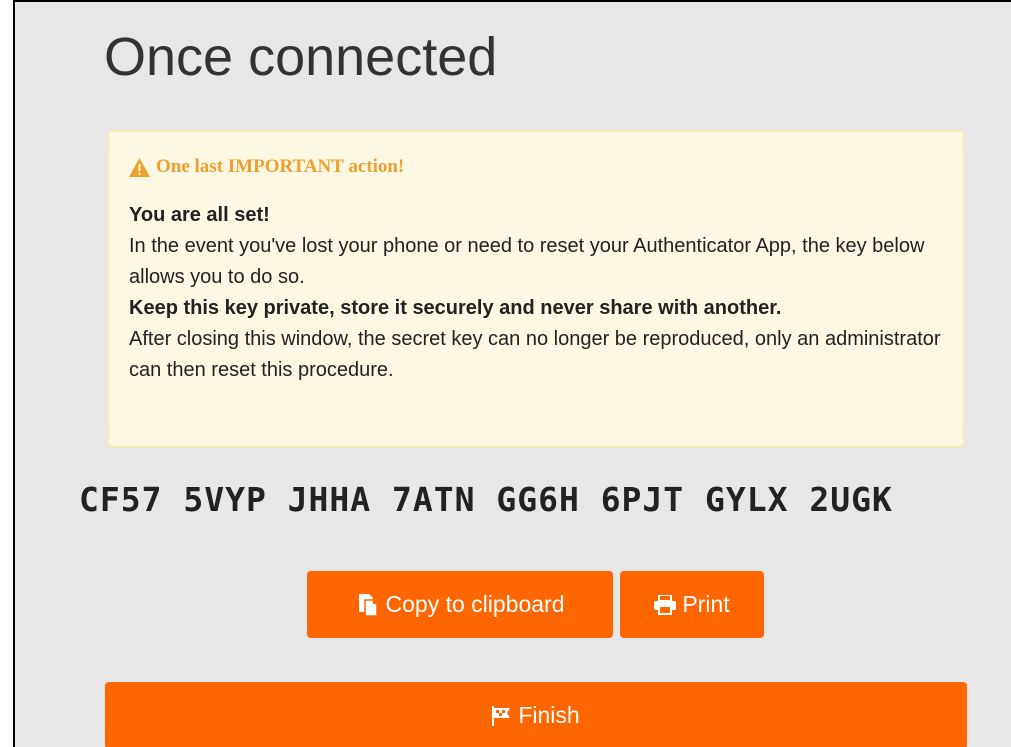  Describe the element at coordinates (706, 604) in the screenshot. I see `print-button-label: Print` at that location.